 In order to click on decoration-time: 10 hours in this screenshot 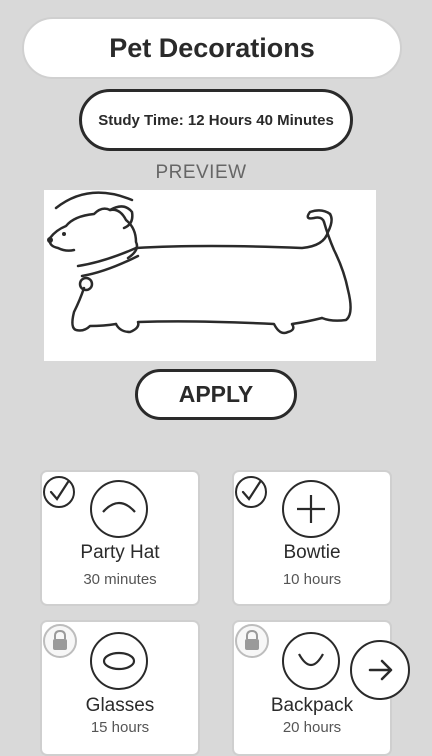, I will do `click(312, 579)`.